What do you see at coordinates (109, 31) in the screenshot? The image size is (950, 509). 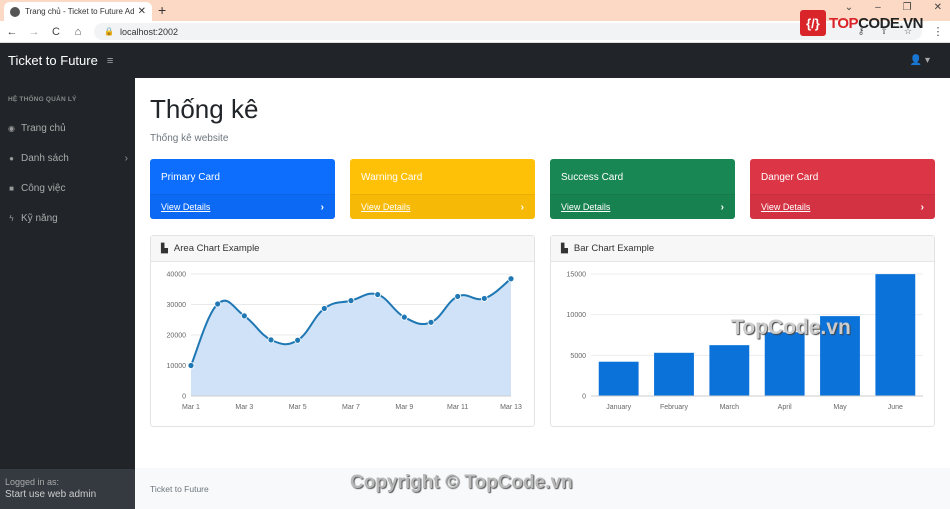 I see `lock-icon: 🔒` at bounding box center [109, 31].